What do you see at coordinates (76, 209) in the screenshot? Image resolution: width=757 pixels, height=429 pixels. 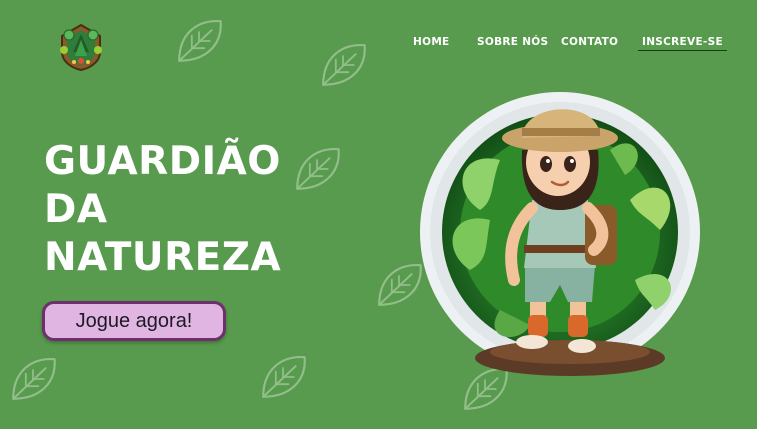 I see `hero-title-line: DA` at bounding box center [76, 209].